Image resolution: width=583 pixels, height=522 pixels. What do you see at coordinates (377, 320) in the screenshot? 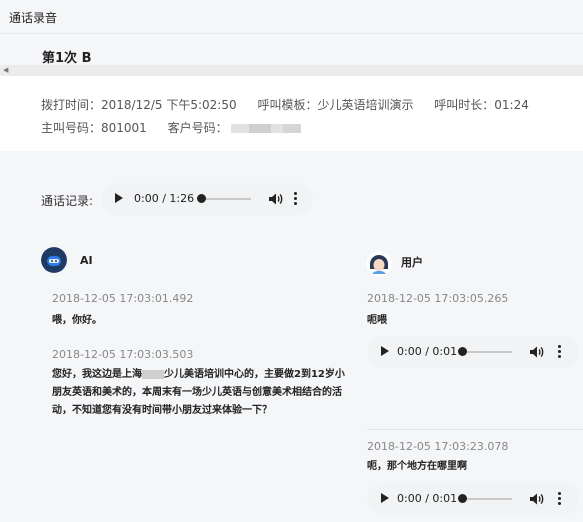
I see `user-message-1-text: 呃喂` at bounding box center [377, 320].